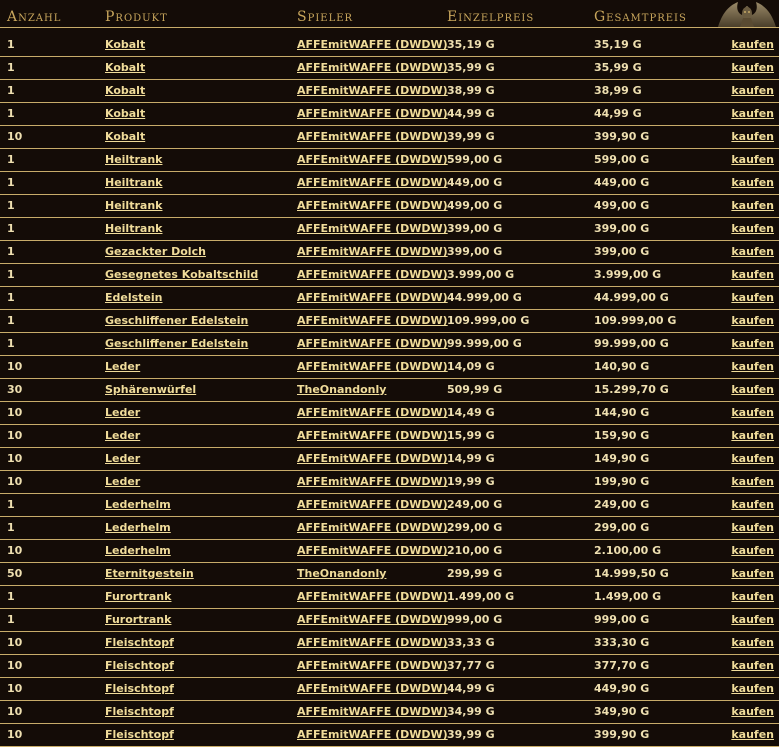 This screenshot has height=747, width=779. Describe the element at coordinates (481, 596) in the screenshot. I see `unit-price-cell: 1.499,00 G` at that location.